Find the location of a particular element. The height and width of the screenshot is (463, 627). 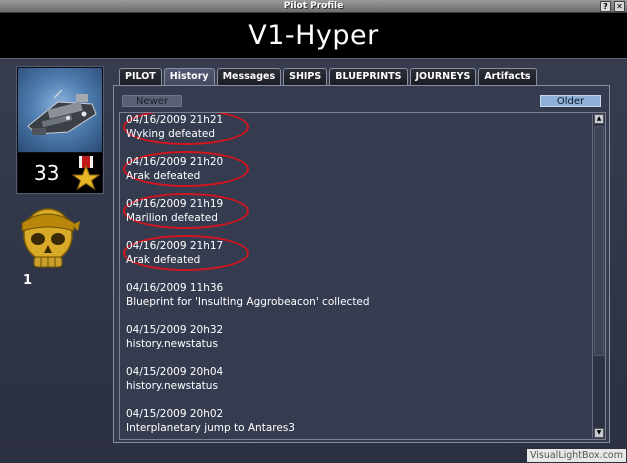

window-title: Pilot Profile is located at coordinates (313, 6).